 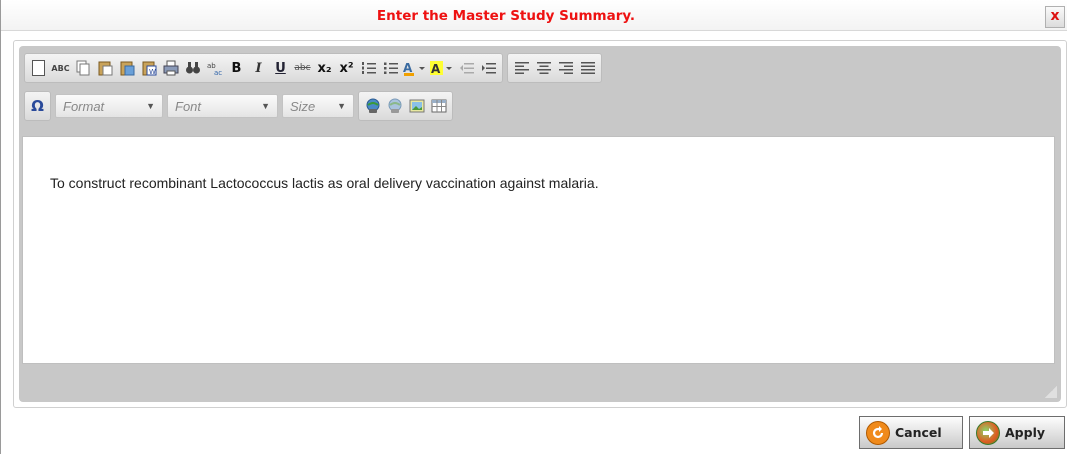 I want to click on image-icon, so click(x=416, y=106).